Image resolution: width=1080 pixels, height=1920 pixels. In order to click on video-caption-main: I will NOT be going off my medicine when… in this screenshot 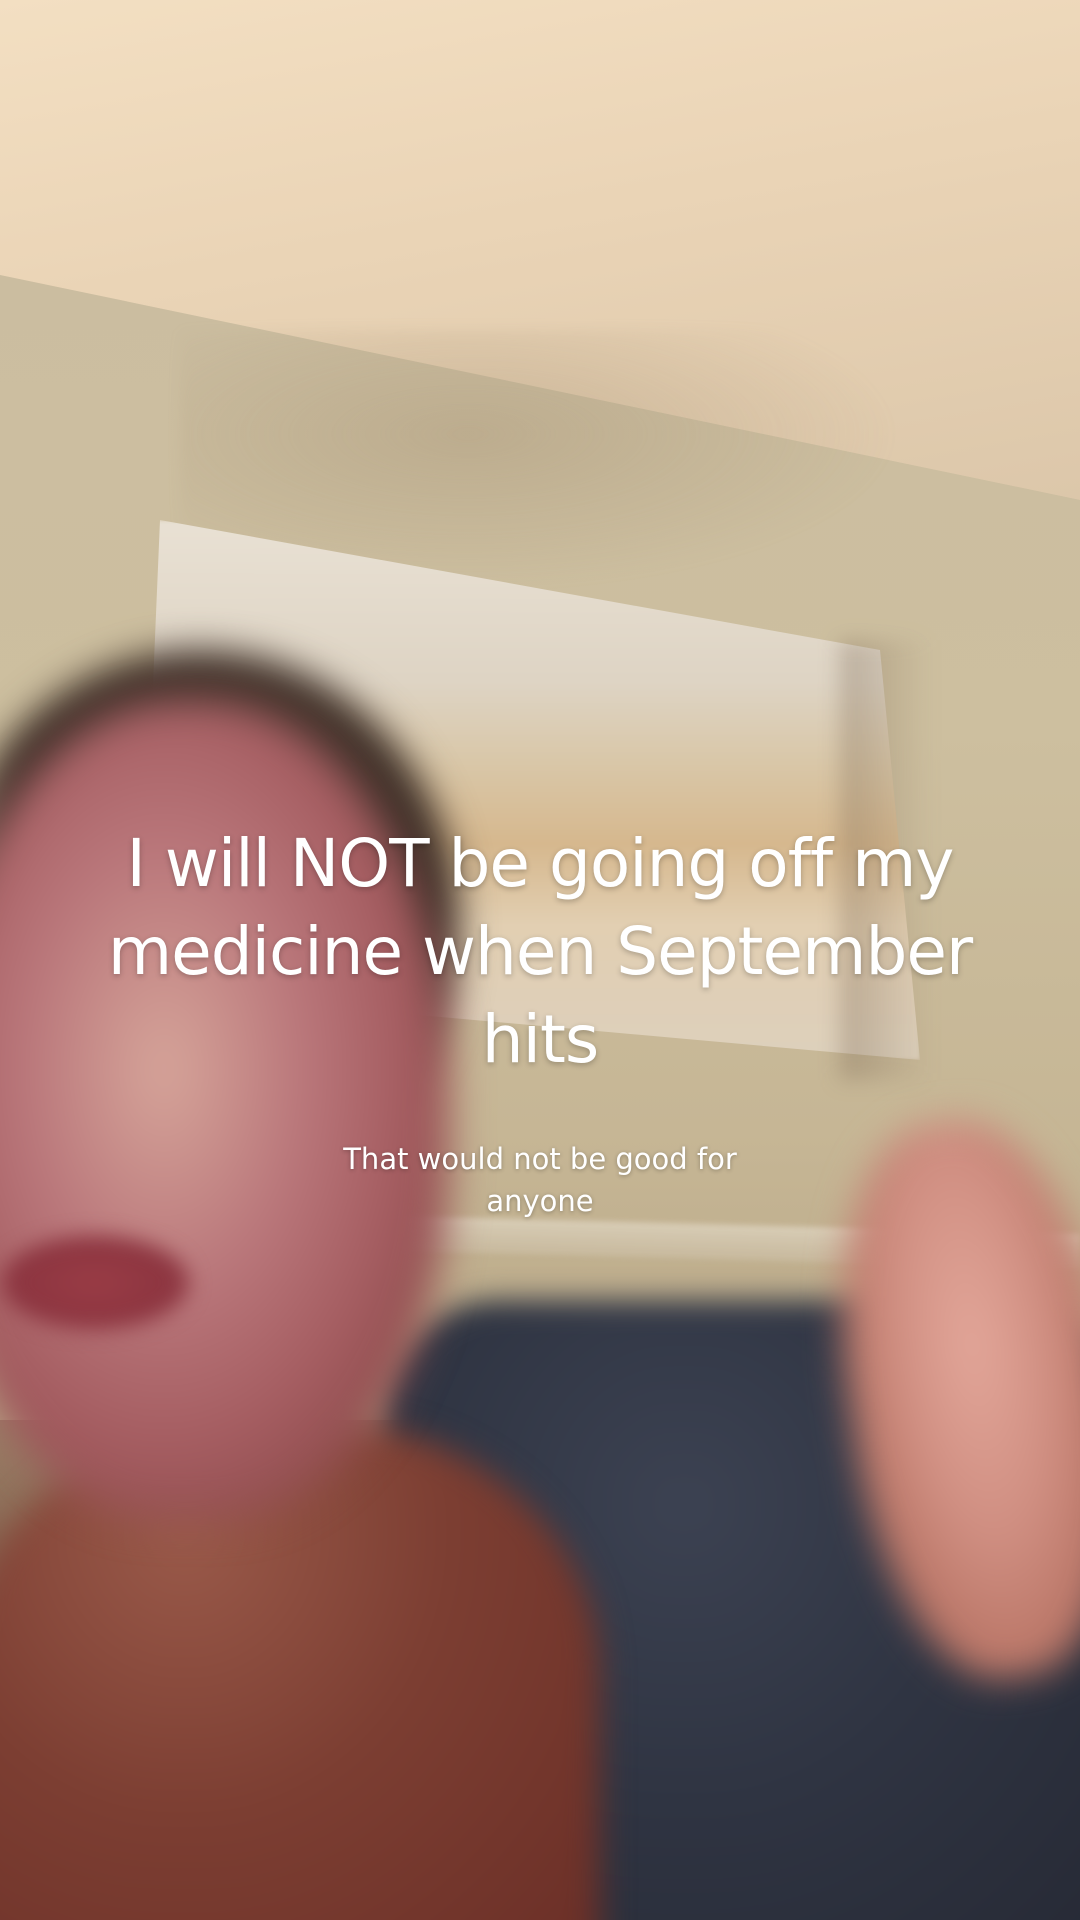, I will do `click(540, 951)`.